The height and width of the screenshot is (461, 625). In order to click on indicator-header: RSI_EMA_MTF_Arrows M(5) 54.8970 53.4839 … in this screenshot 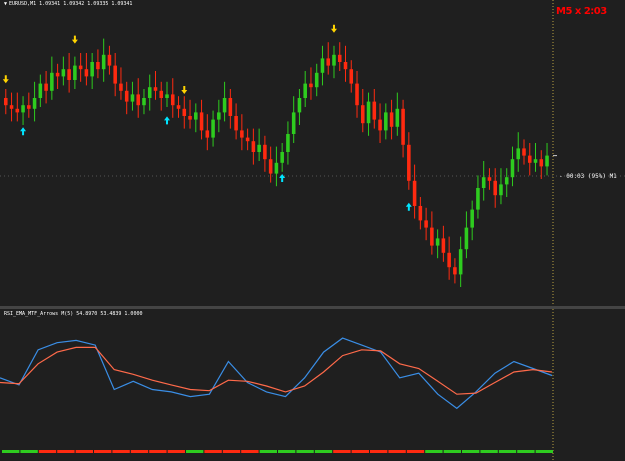, I will do `click(73, 314)`.